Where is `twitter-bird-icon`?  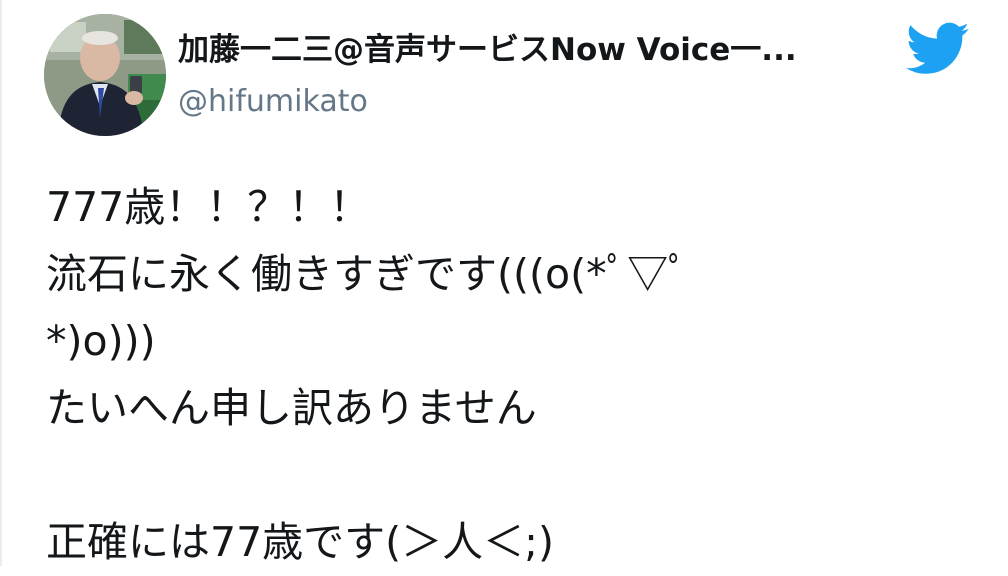 twitter-bird-icon is located at coordinates (938, 49).